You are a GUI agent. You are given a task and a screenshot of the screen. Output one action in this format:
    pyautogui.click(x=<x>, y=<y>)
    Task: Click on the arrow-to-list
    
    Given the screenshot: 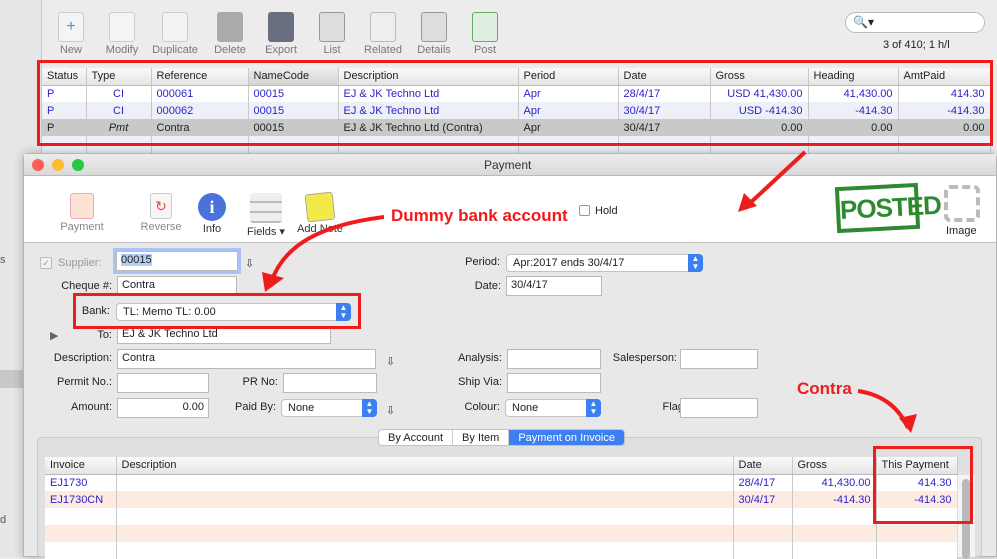 What is the action you would take?
    pyautogui.click(x=776, y=178)
    